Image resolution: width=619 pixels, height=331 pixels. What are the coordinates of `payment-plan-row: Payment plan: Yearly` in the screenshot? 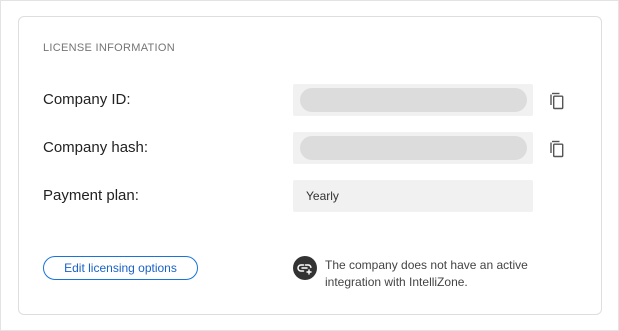 It's located at (310, 196).